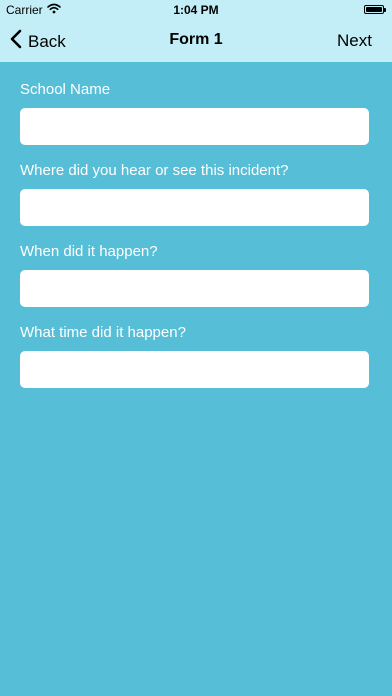 The width and height of the screenshot is (392, 696). What do you see at coordinates (154, 170) in the screenshot?
I see `incident-location-label: Where did you hear or see this incident?` at bounding box center [154, 170].